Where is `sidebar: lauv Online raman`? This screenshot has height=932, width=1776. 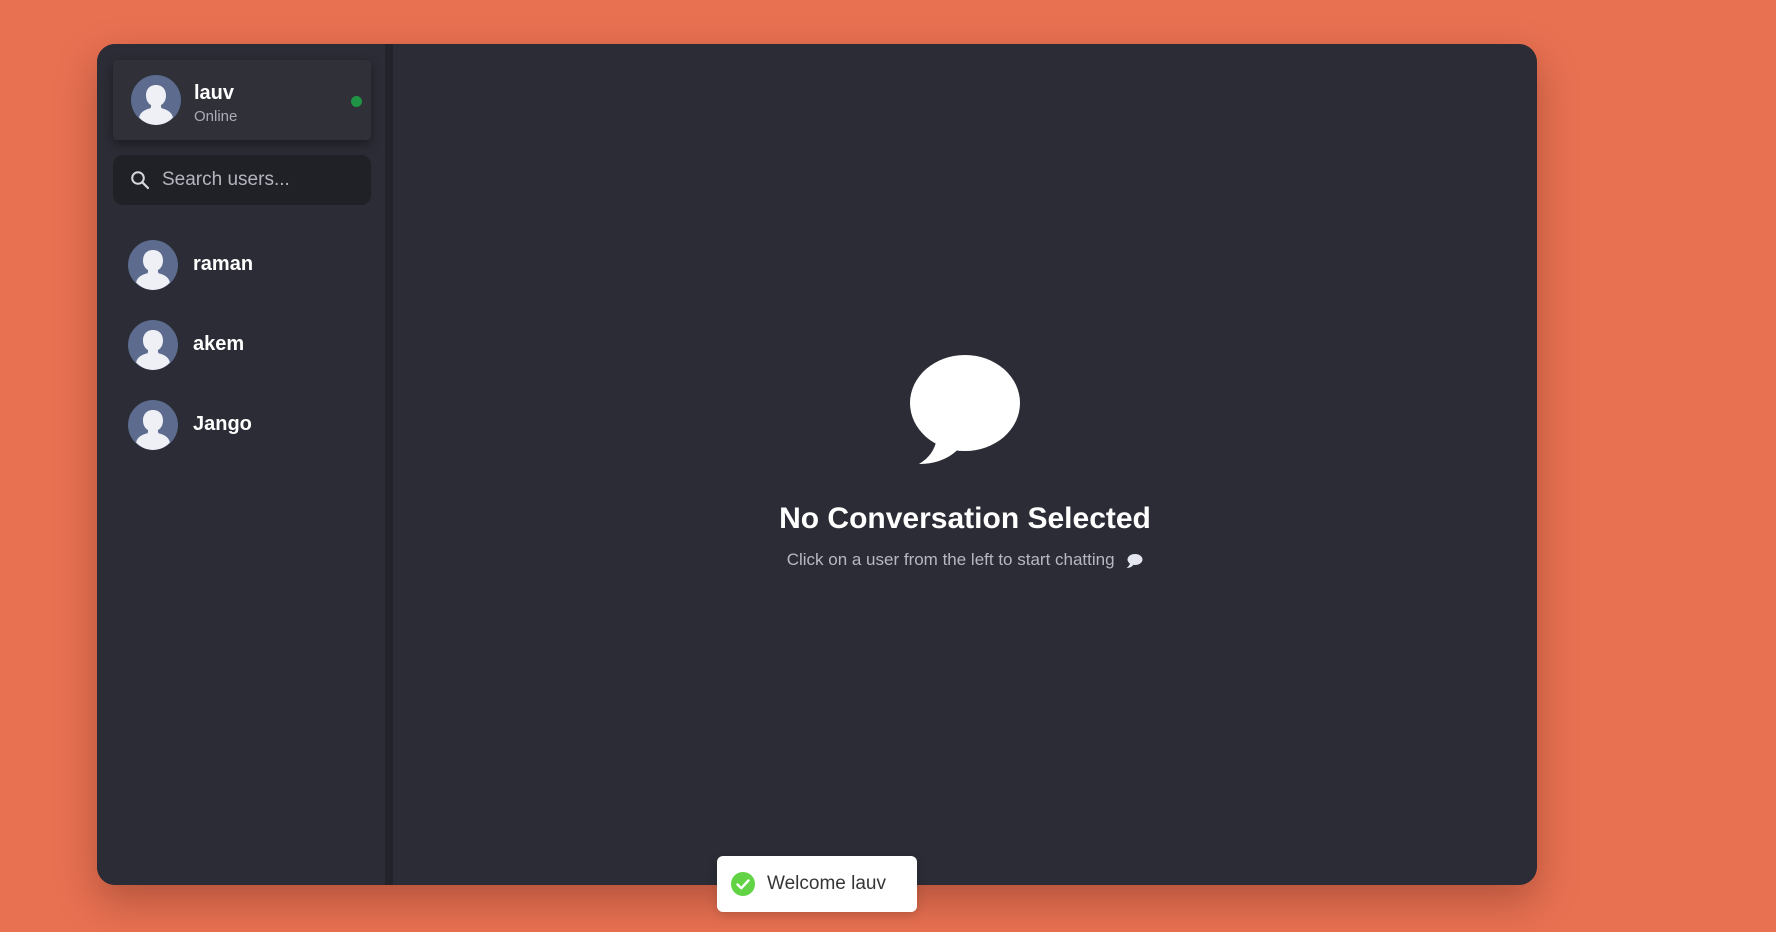
sidebar: lauv Online raman is located at coordinates (241, 464).